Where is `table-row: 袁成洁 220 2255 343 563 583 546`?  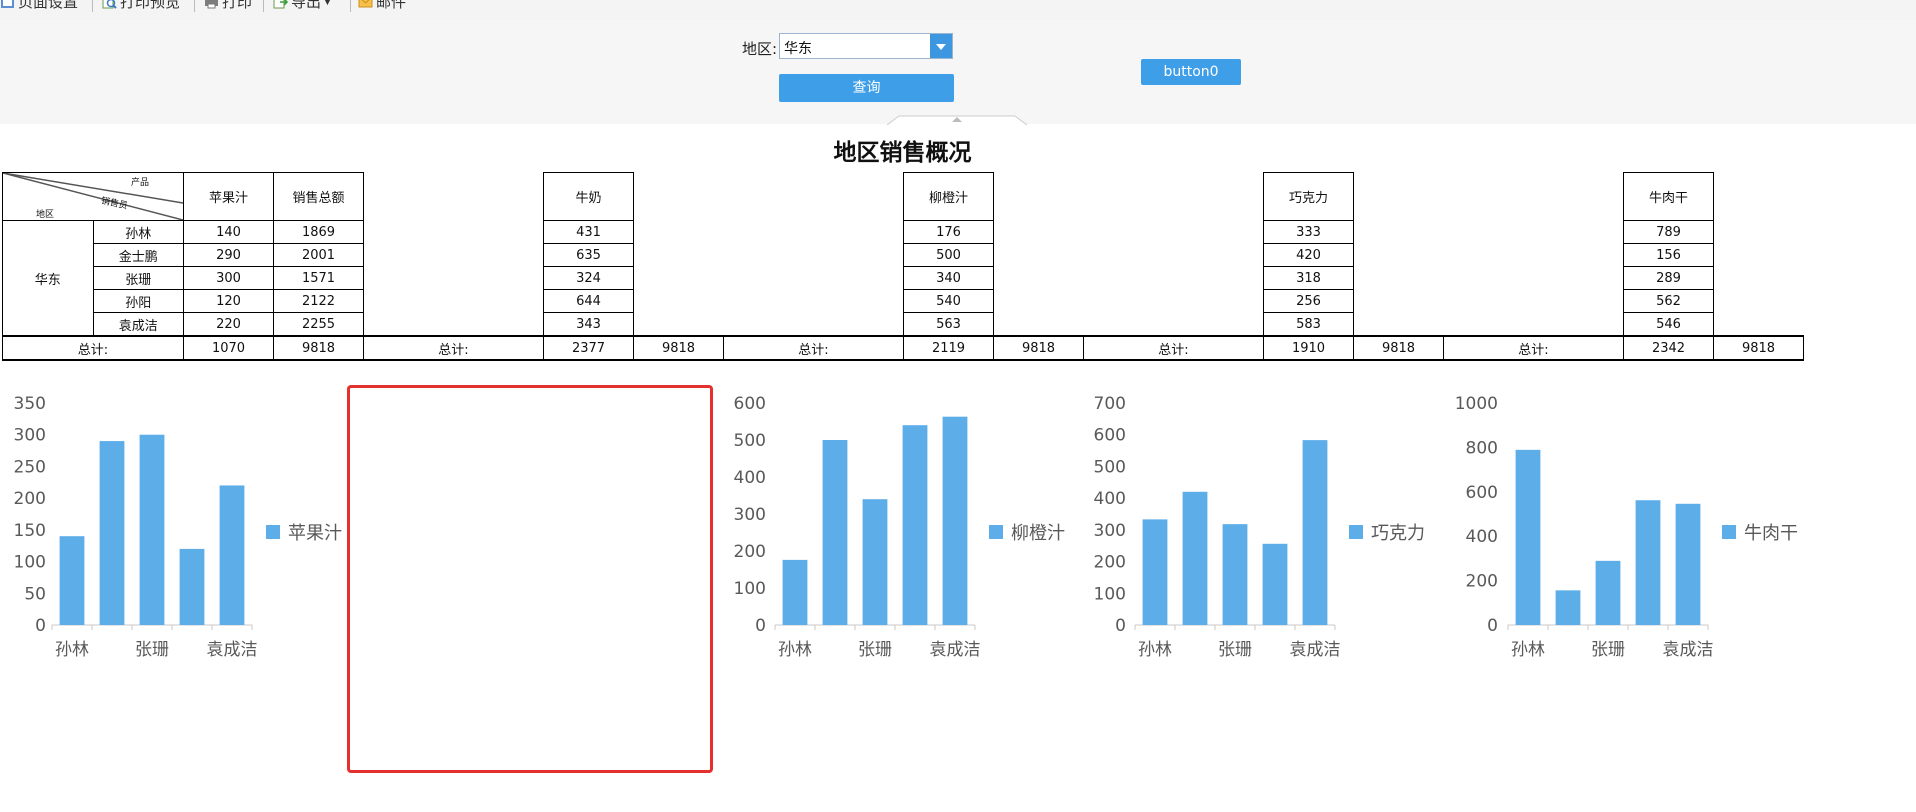
table-row: 袁成洁 220 2255 343 563 583 546 is located at coordinates (903, 324).